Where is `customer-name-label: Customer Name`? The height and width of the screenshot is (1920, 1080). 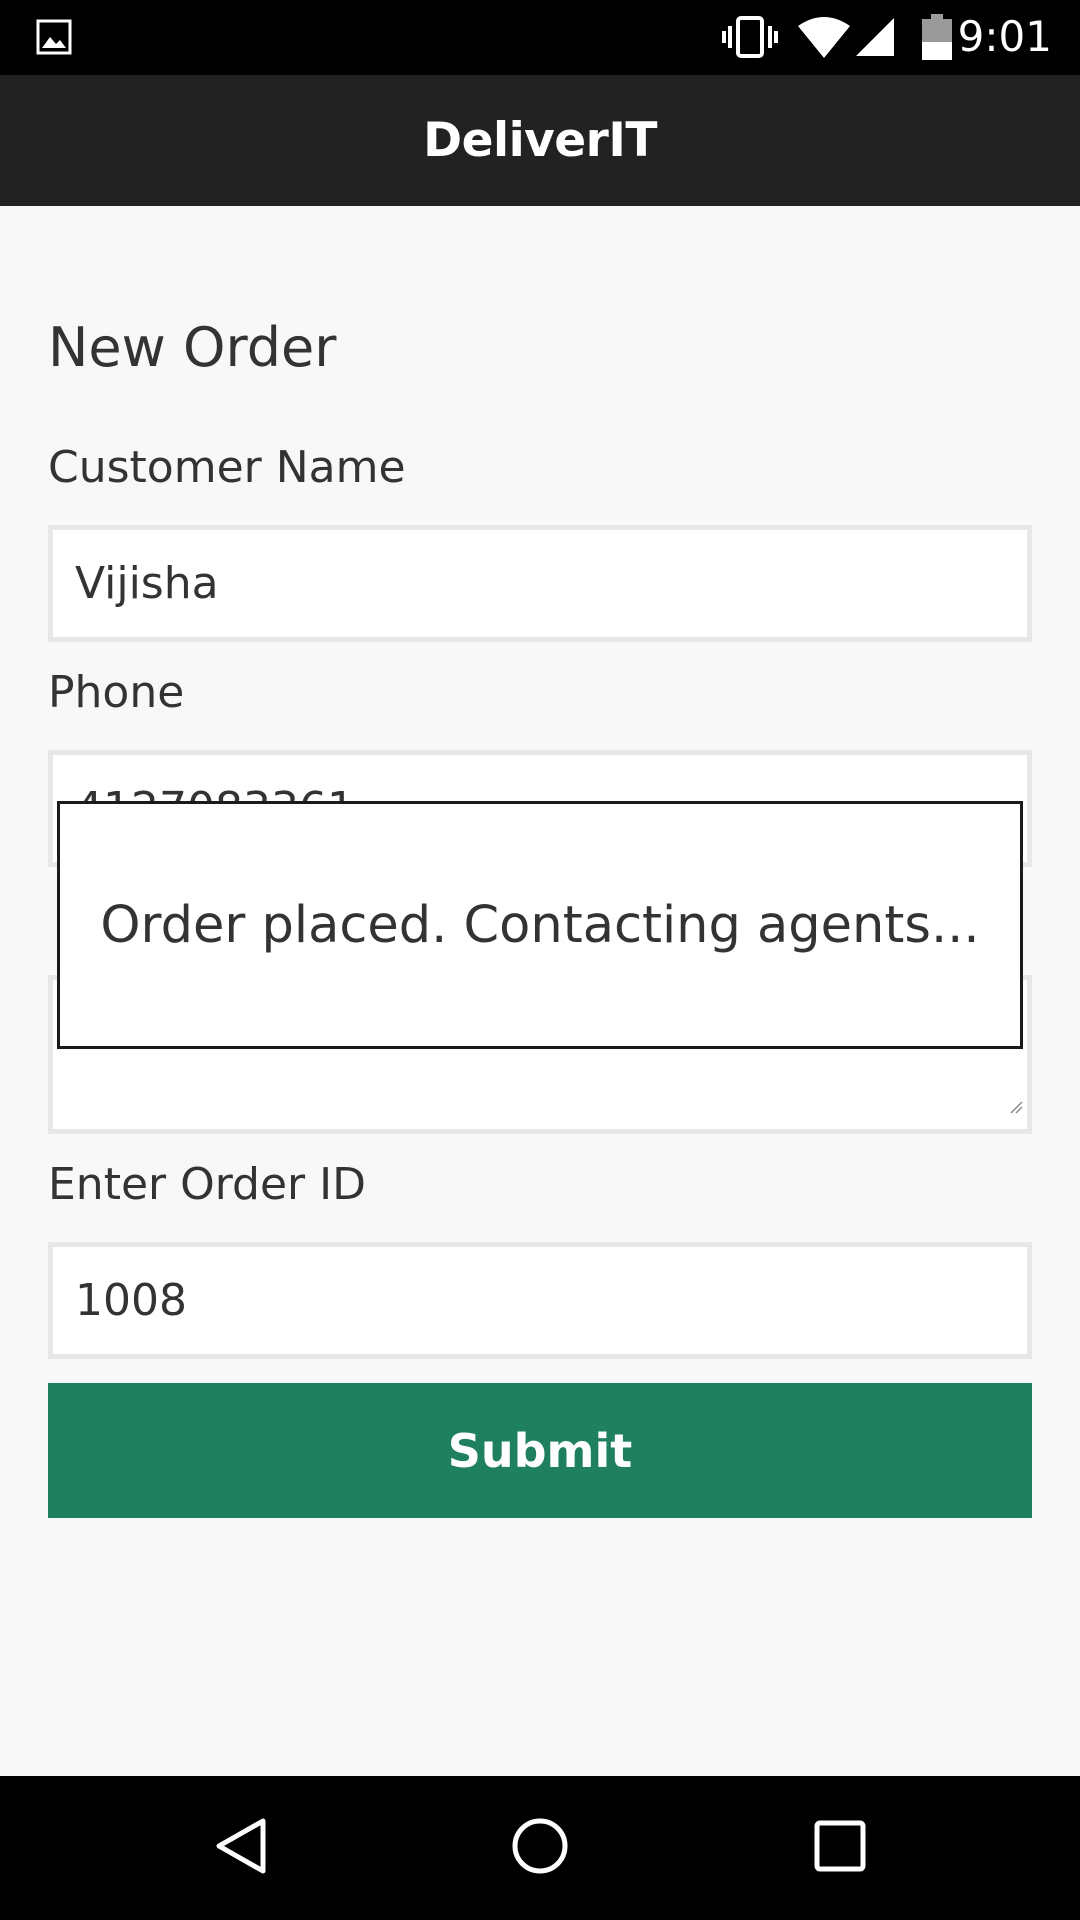 customer-name-label: Customer Name is located at coordinates (227, 467).